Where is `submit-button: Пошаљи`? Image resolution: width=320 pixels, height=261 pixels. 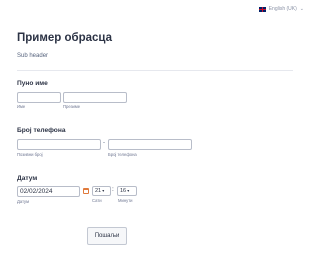
submit-button: Пошаљи is located at coordinates (107, 236).